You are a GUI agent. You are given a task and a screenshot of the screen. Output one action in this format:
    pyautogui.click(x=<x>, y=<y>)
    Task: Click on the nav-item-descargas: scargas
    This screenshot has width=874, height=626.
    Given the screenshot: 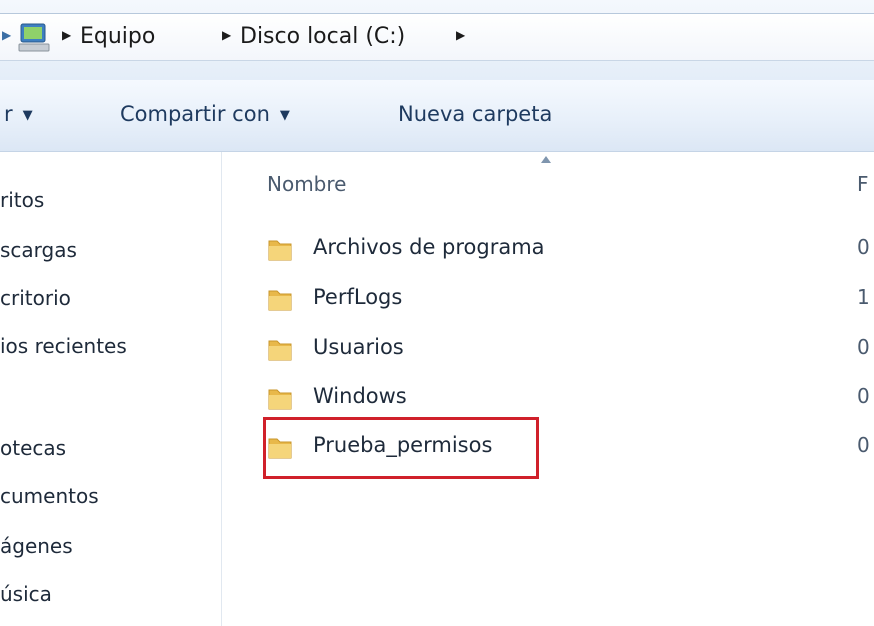 What is the action you would take?
    pyautogui.click(x=38, y=250)
    